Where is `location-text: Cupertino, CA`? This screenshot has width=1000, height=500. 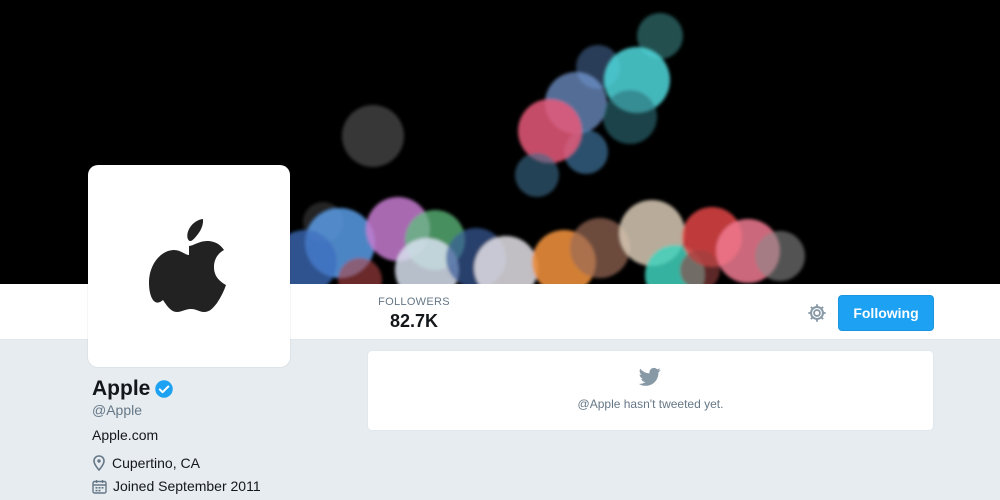 location-text: Cupertino, CA is located at coordinates (156, 463).